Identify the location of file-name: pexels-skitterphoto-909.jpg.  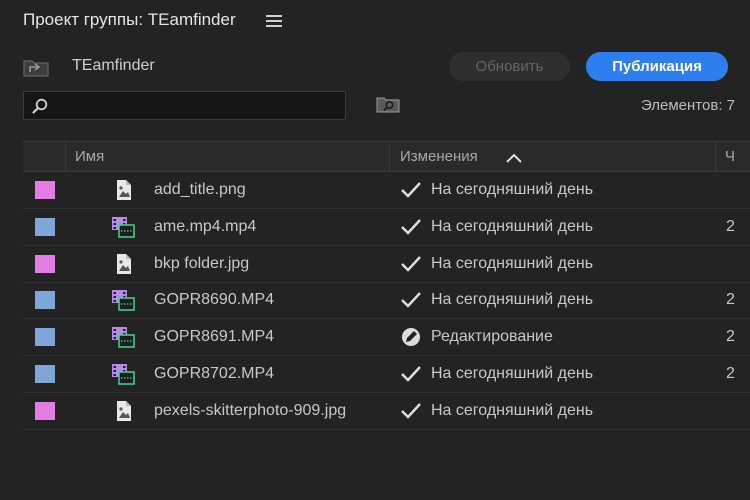
(250, 411).